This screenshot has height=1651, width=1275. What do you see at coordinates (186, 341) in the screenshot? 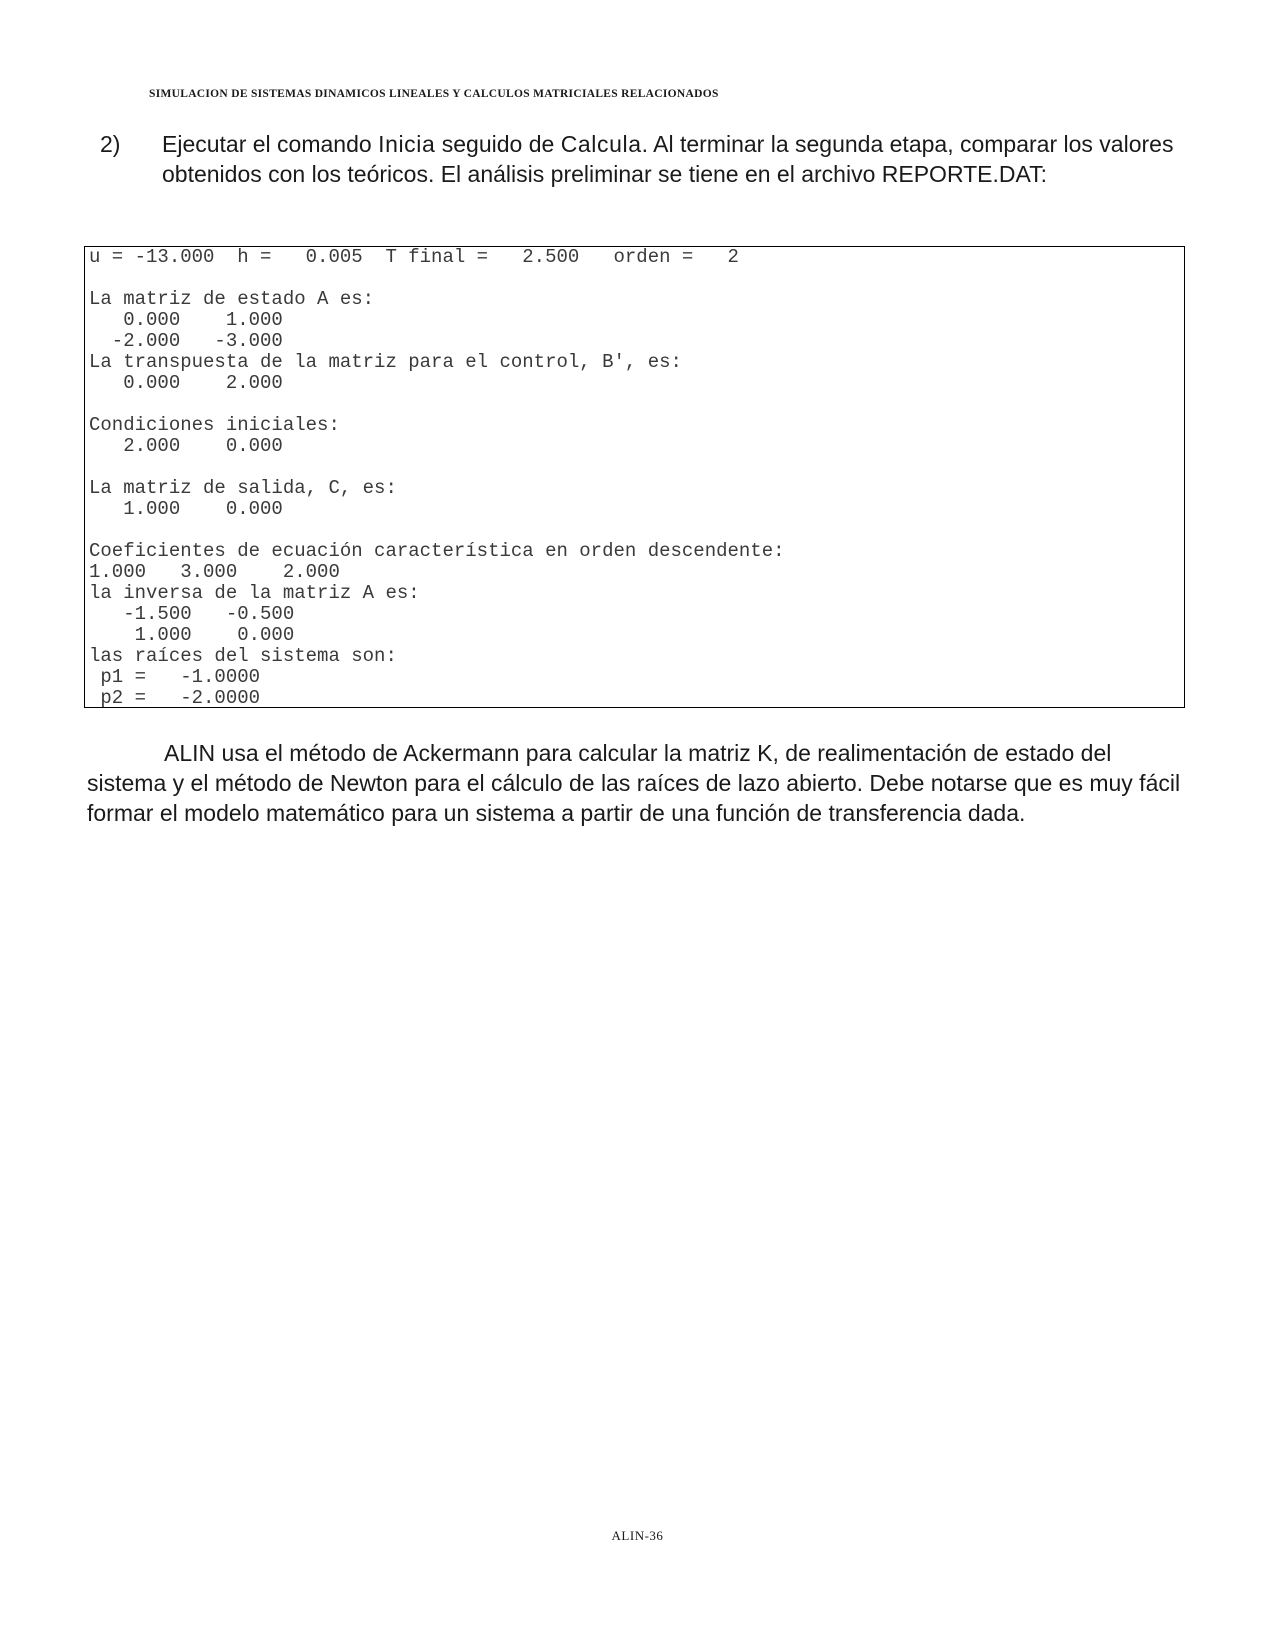
I see `report-line: -2.000 -3.000` at bounding box center [186, 341].